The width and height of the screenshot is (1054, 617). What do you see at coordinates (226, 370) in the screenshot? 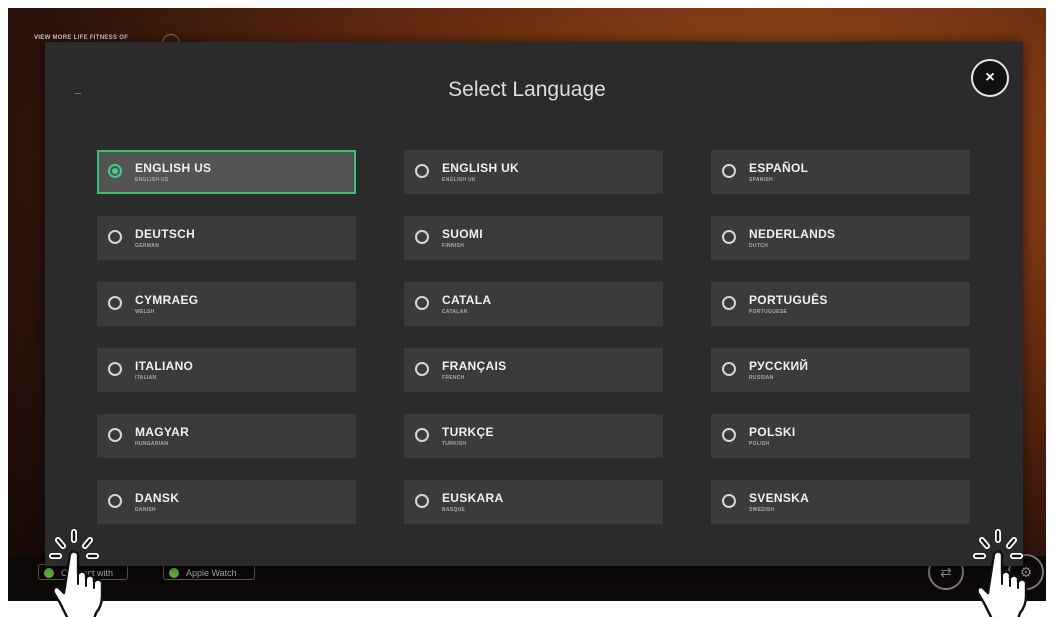
I see `language-option: ITALIANO ITALIAN` at bounding box center [226, 370].